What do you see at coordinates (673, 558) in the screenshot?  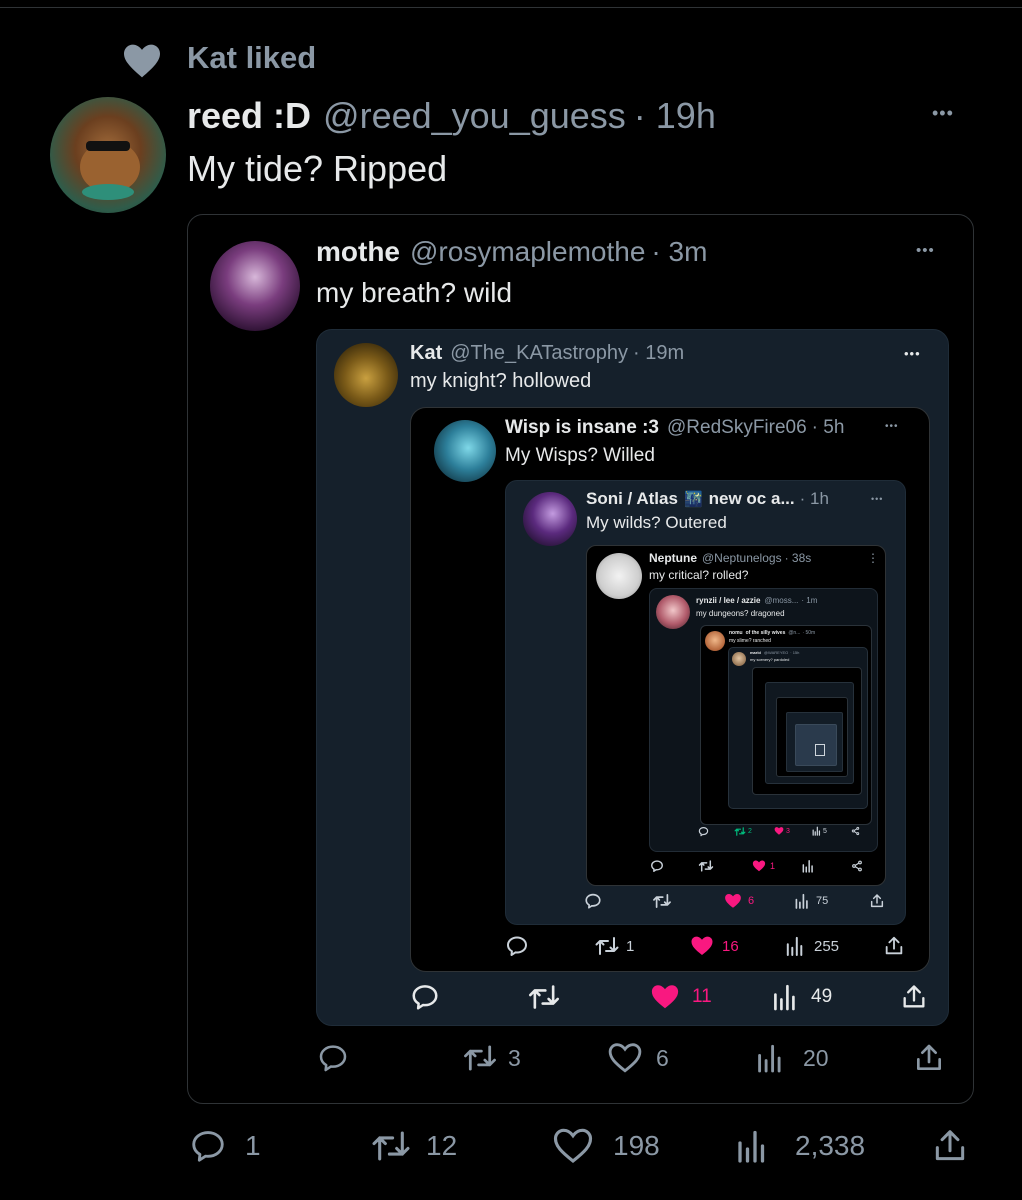 I see `quote-author-name: Neptune` at bounding box center [673, 558].